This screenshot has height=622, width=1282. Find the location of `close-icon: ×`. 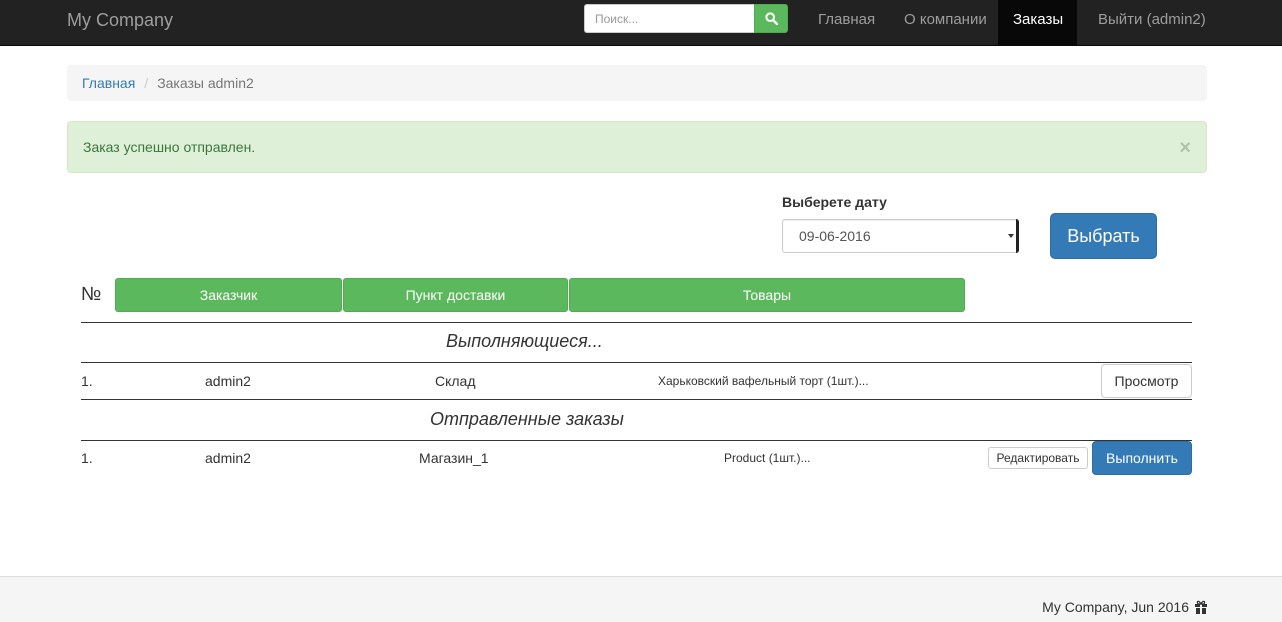

close-icon: × is located at coordinates (1185, 148).